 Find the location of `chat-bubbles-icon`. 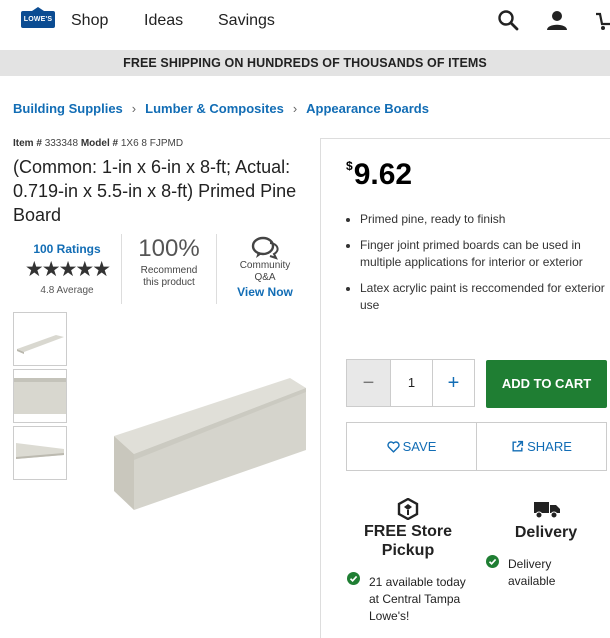

chat-bubbles-icon is located at coordinates (265, 248).